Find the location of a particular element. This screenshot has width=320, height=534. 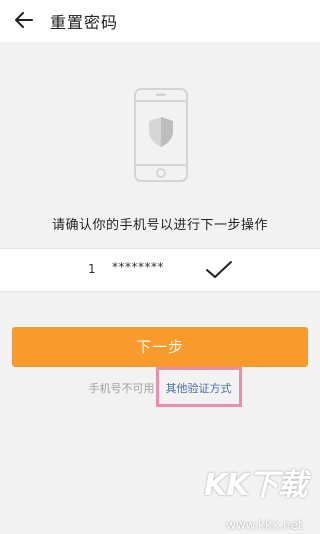

checkmark-icon is located at coordinates (219, 269).